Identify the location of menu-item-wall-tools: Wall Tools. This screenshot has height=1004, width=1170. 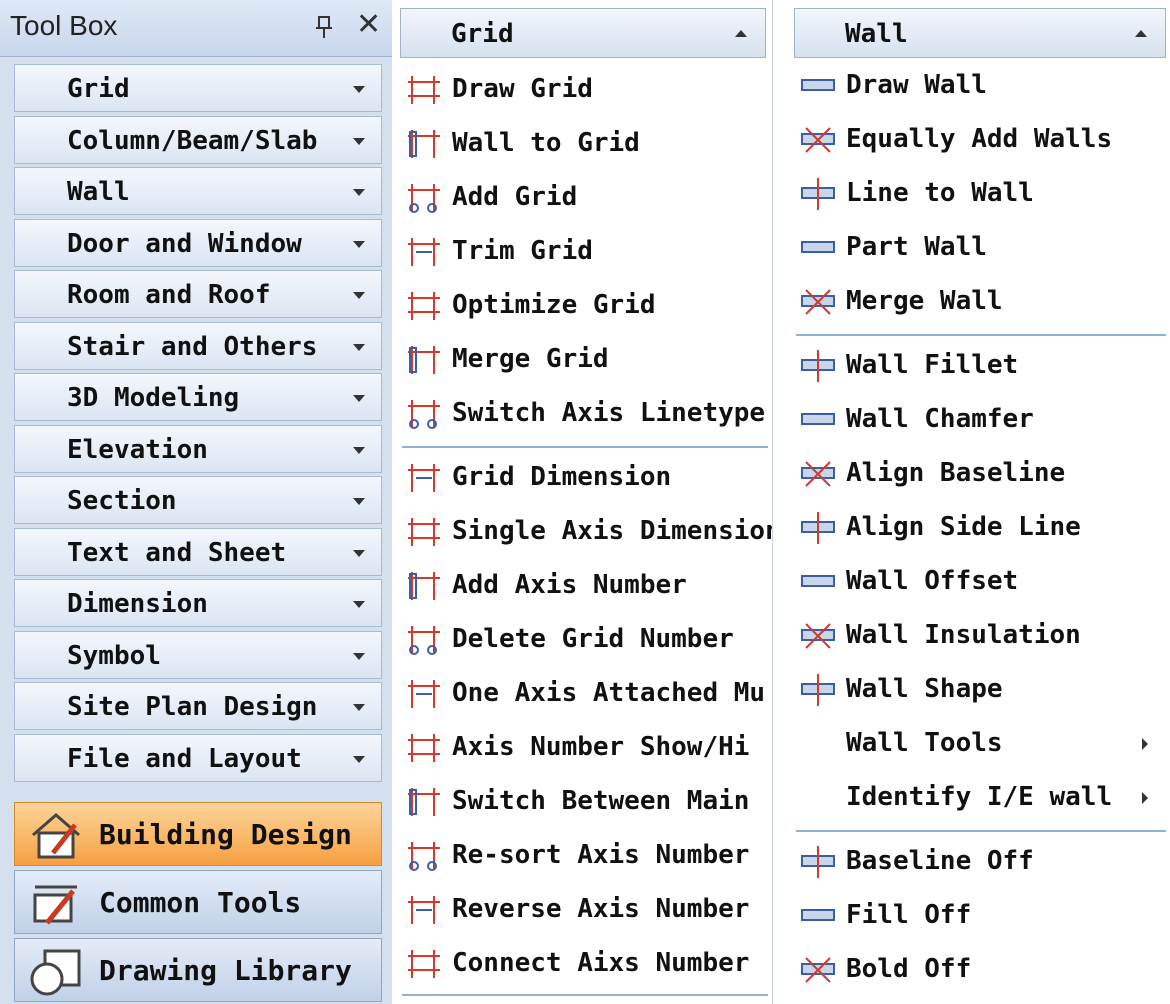
(980, 744).